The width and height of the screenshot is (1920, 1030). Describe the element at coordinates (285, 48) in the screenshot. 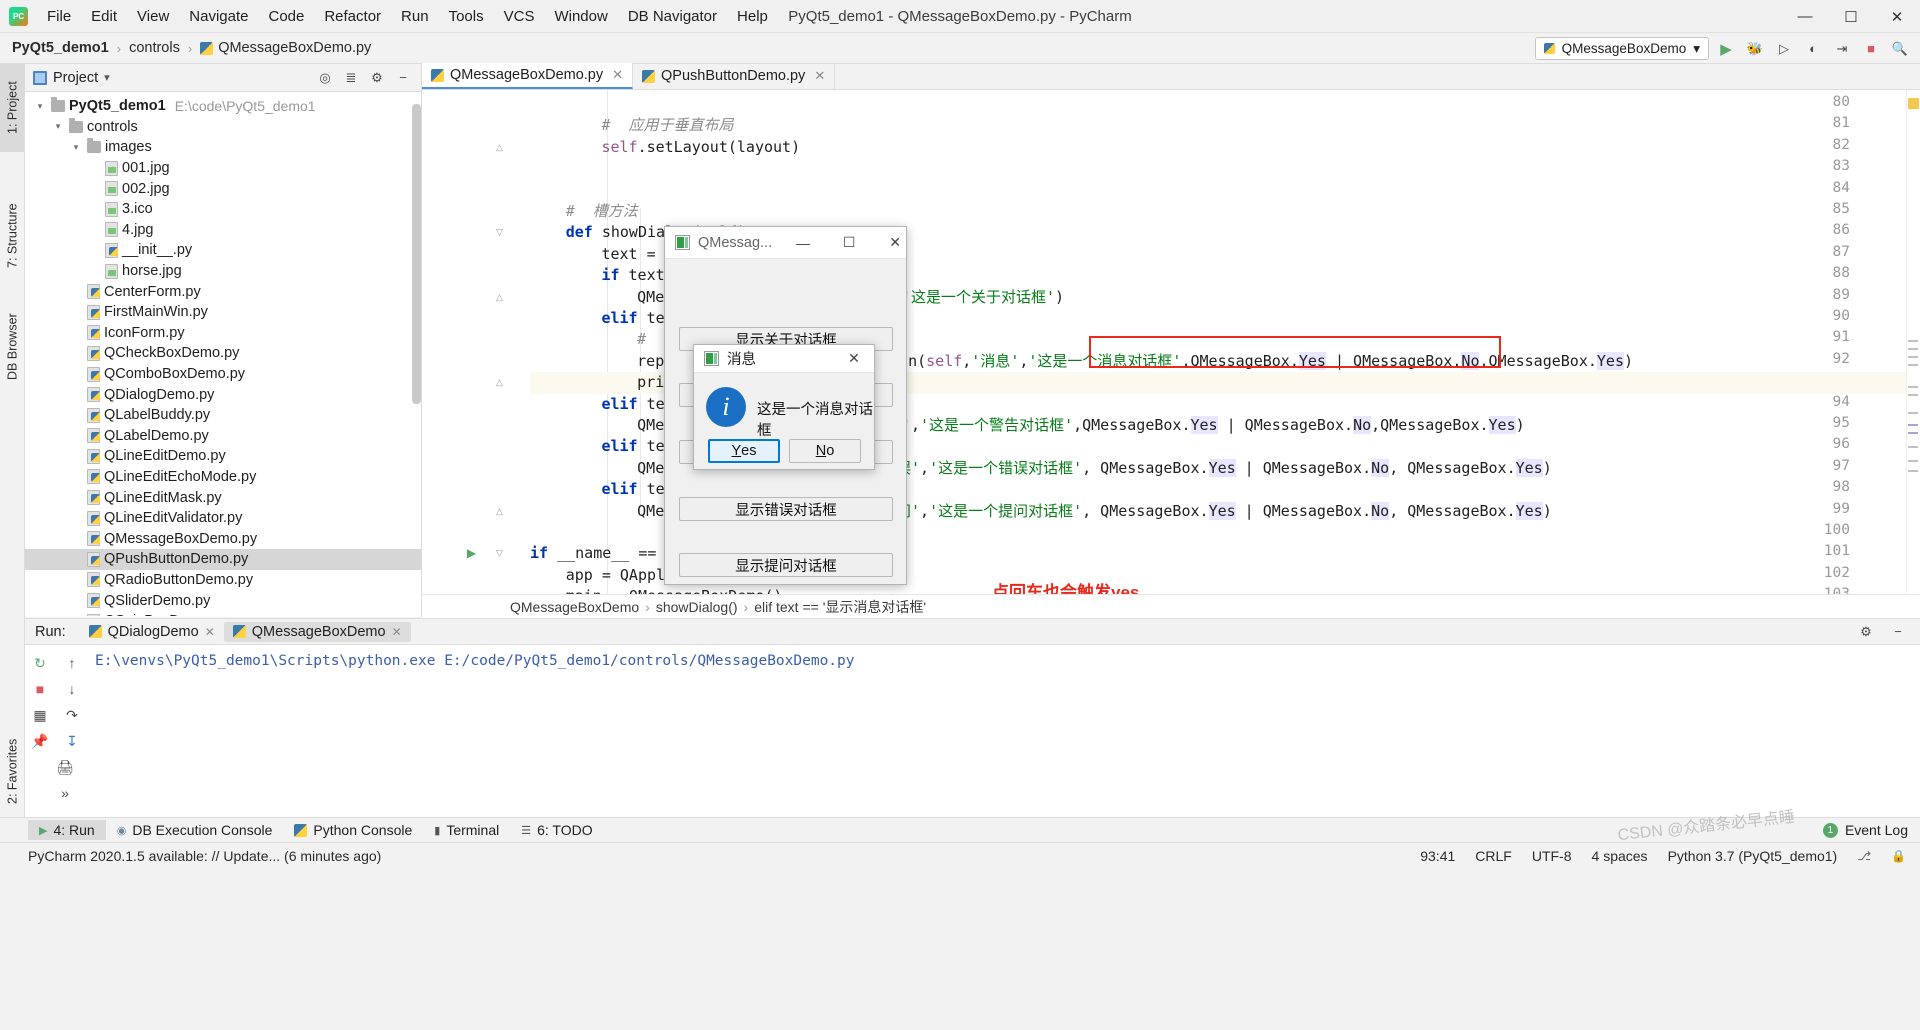

I see `breadcrumb-file: QMessageBoxDemo.py` at that location.